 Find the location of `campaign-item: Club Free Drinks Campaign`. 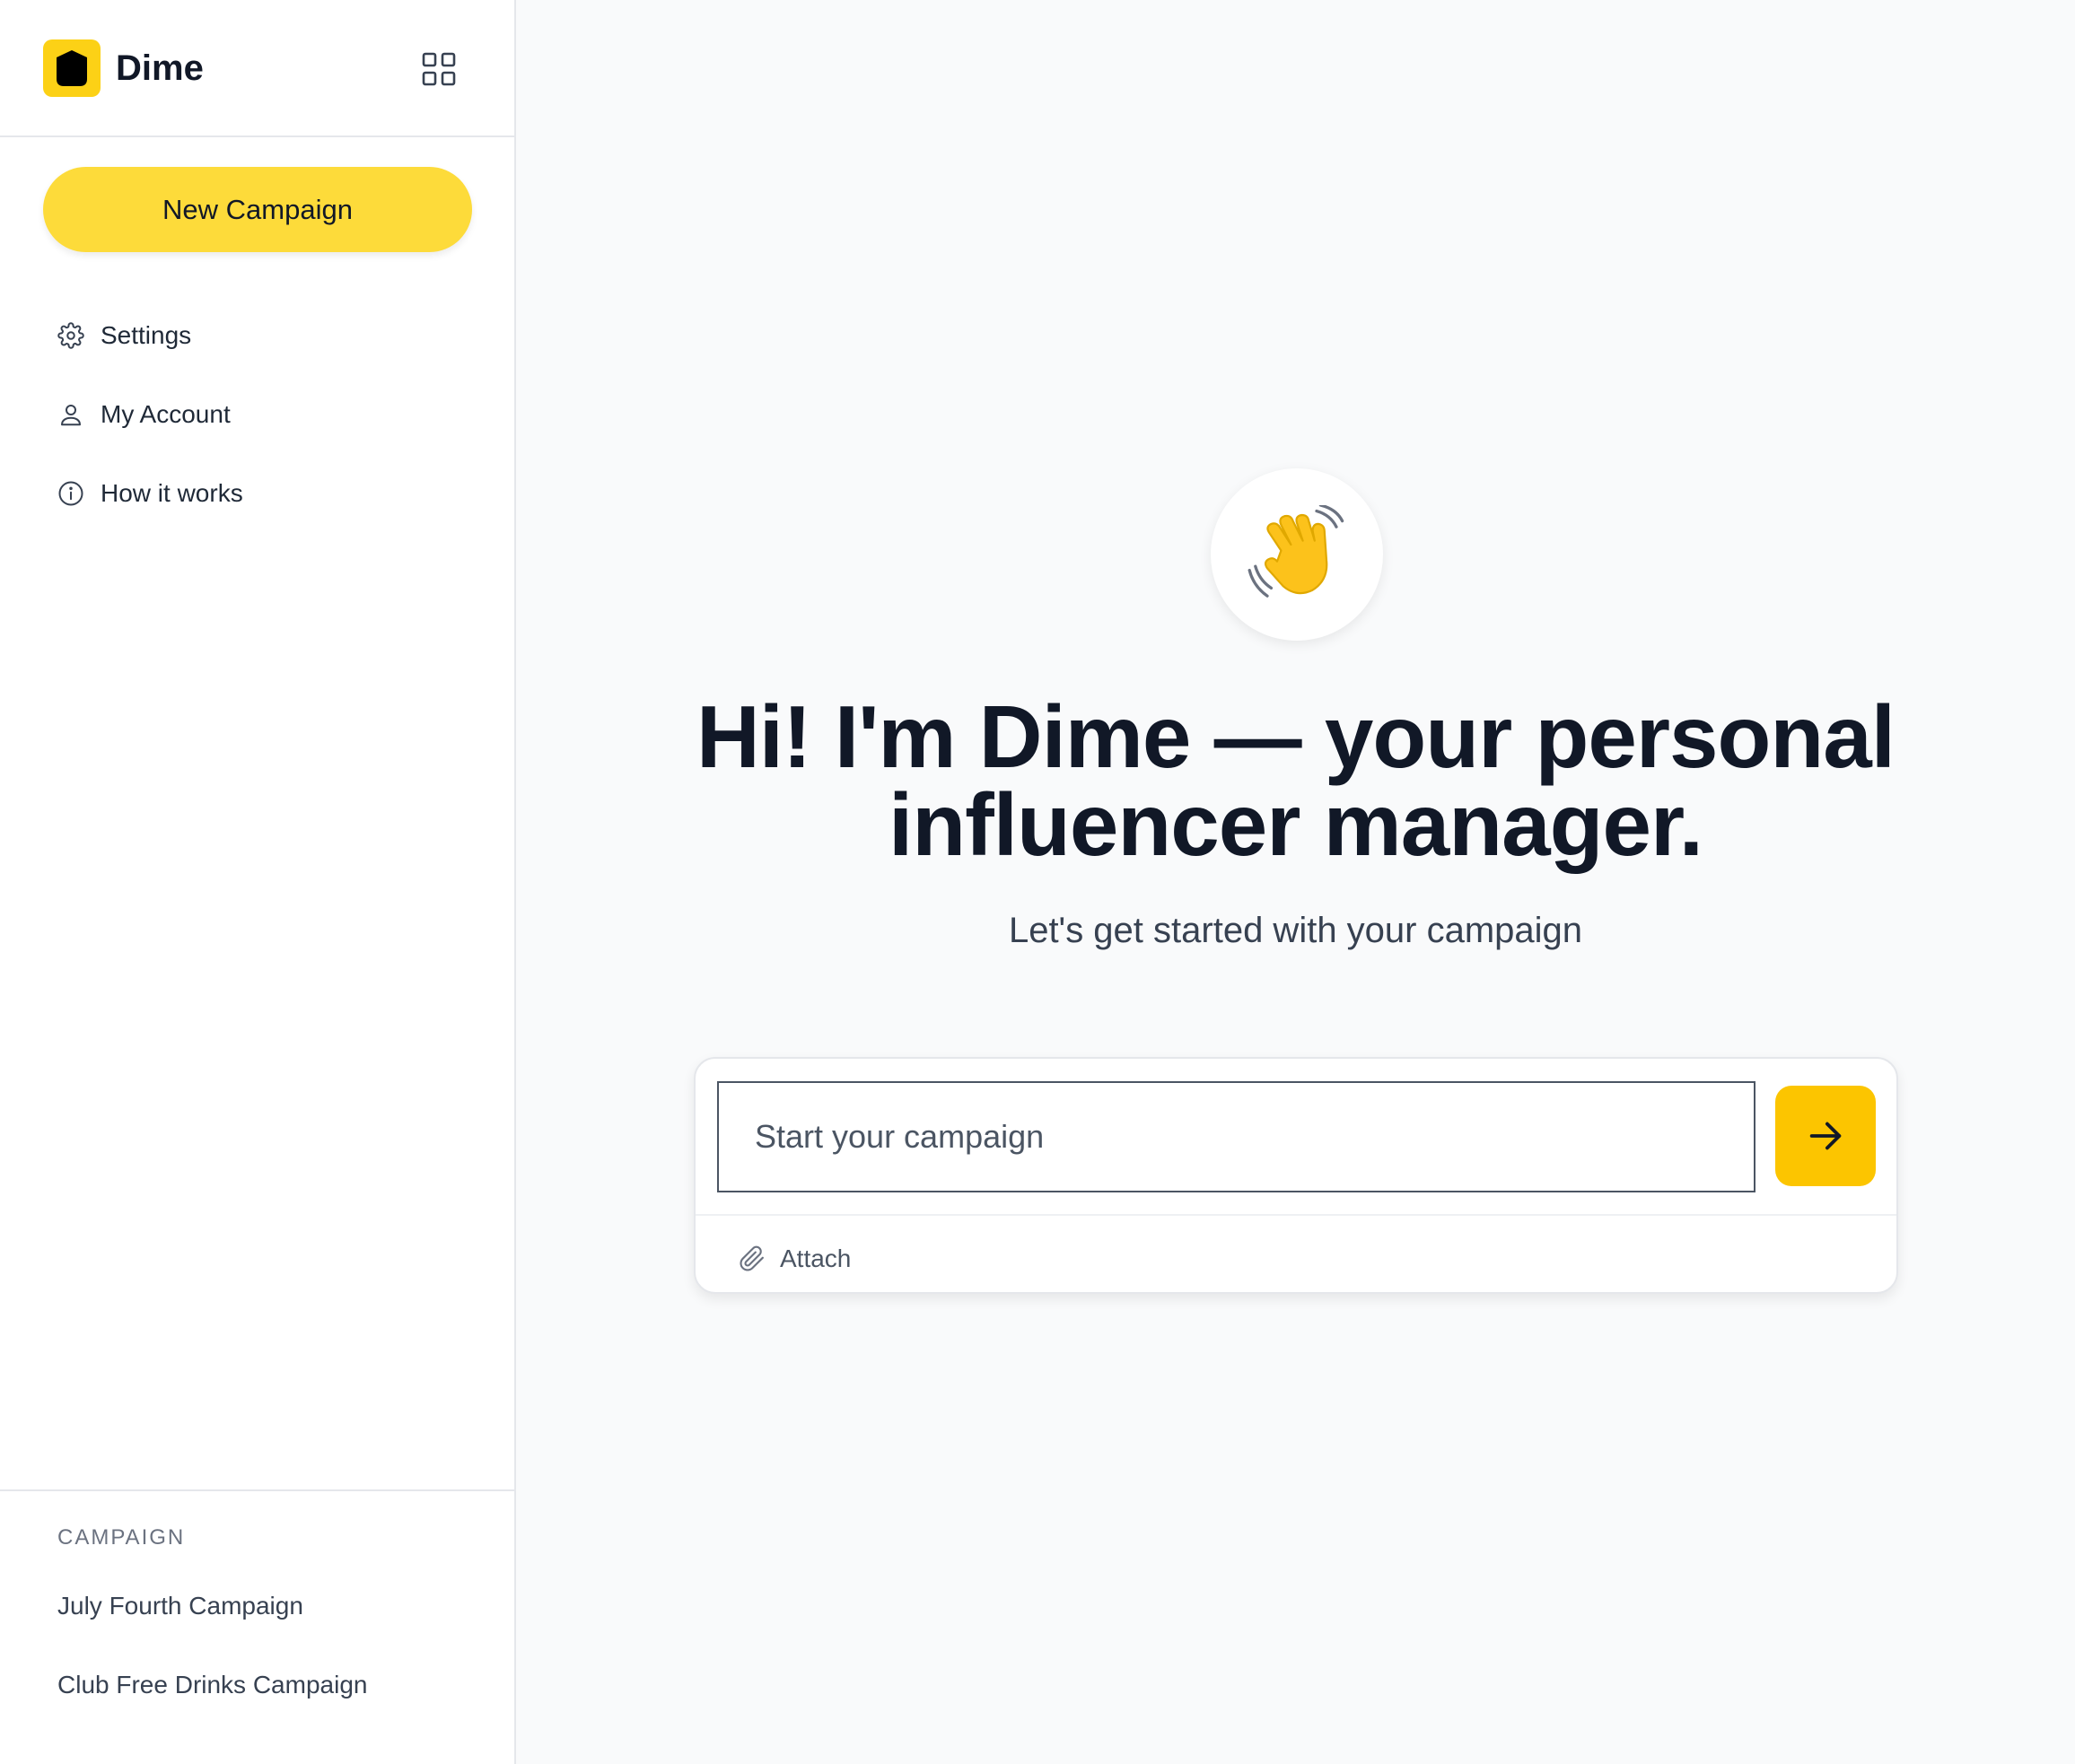

campaign-item: Club Free Drinks Campaign is located at coordinates (212, 1685).